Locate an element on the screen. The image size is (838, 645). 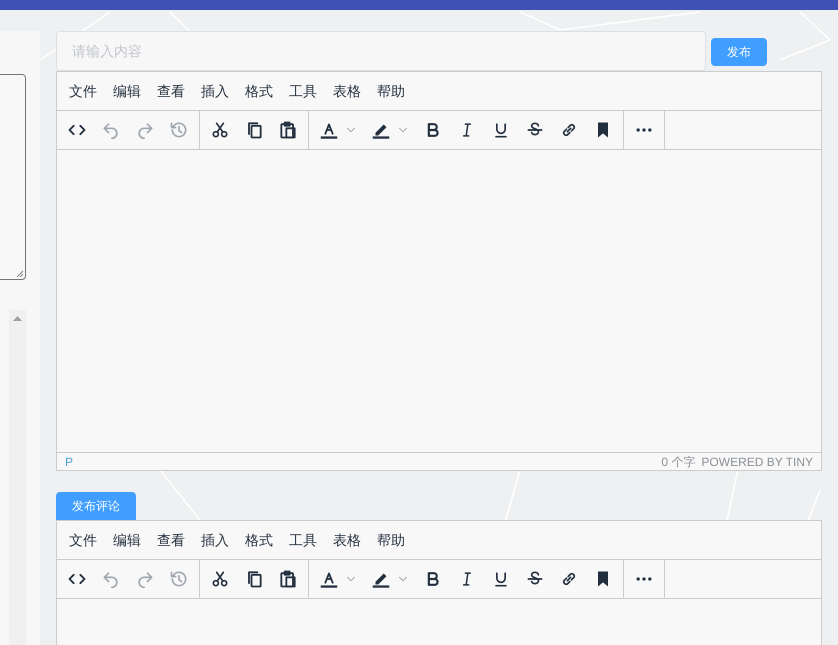
scrollbar is located at coordinates (17, 477).